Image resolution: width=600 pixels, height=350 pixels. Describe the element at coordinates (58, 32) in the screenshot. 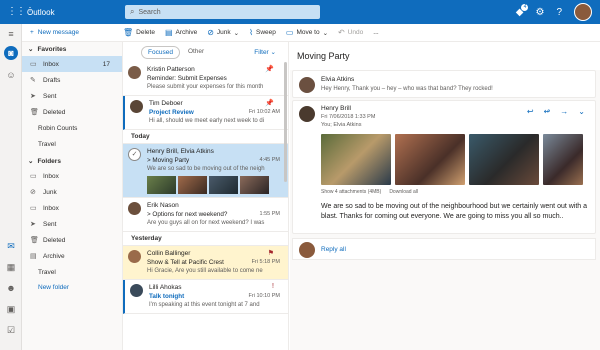

I see `new-message-label: New message` at that location.